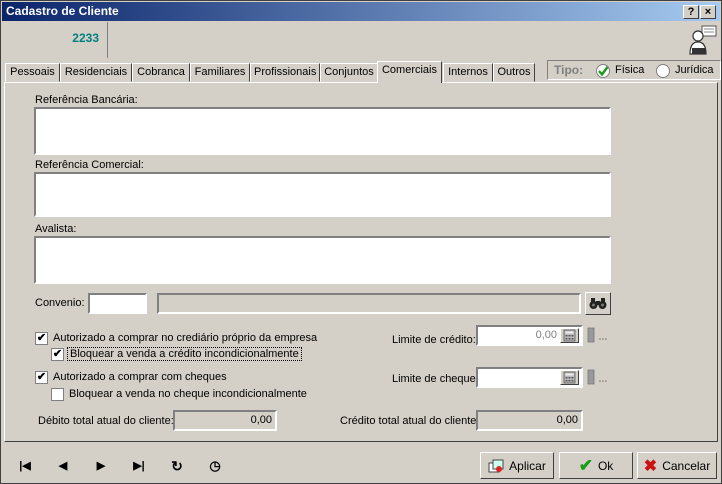 Image resolution: width=722 pixels, height=484 pixels. I want to click on cancelar-button: ✖ Cancelar, so click(677, 465).